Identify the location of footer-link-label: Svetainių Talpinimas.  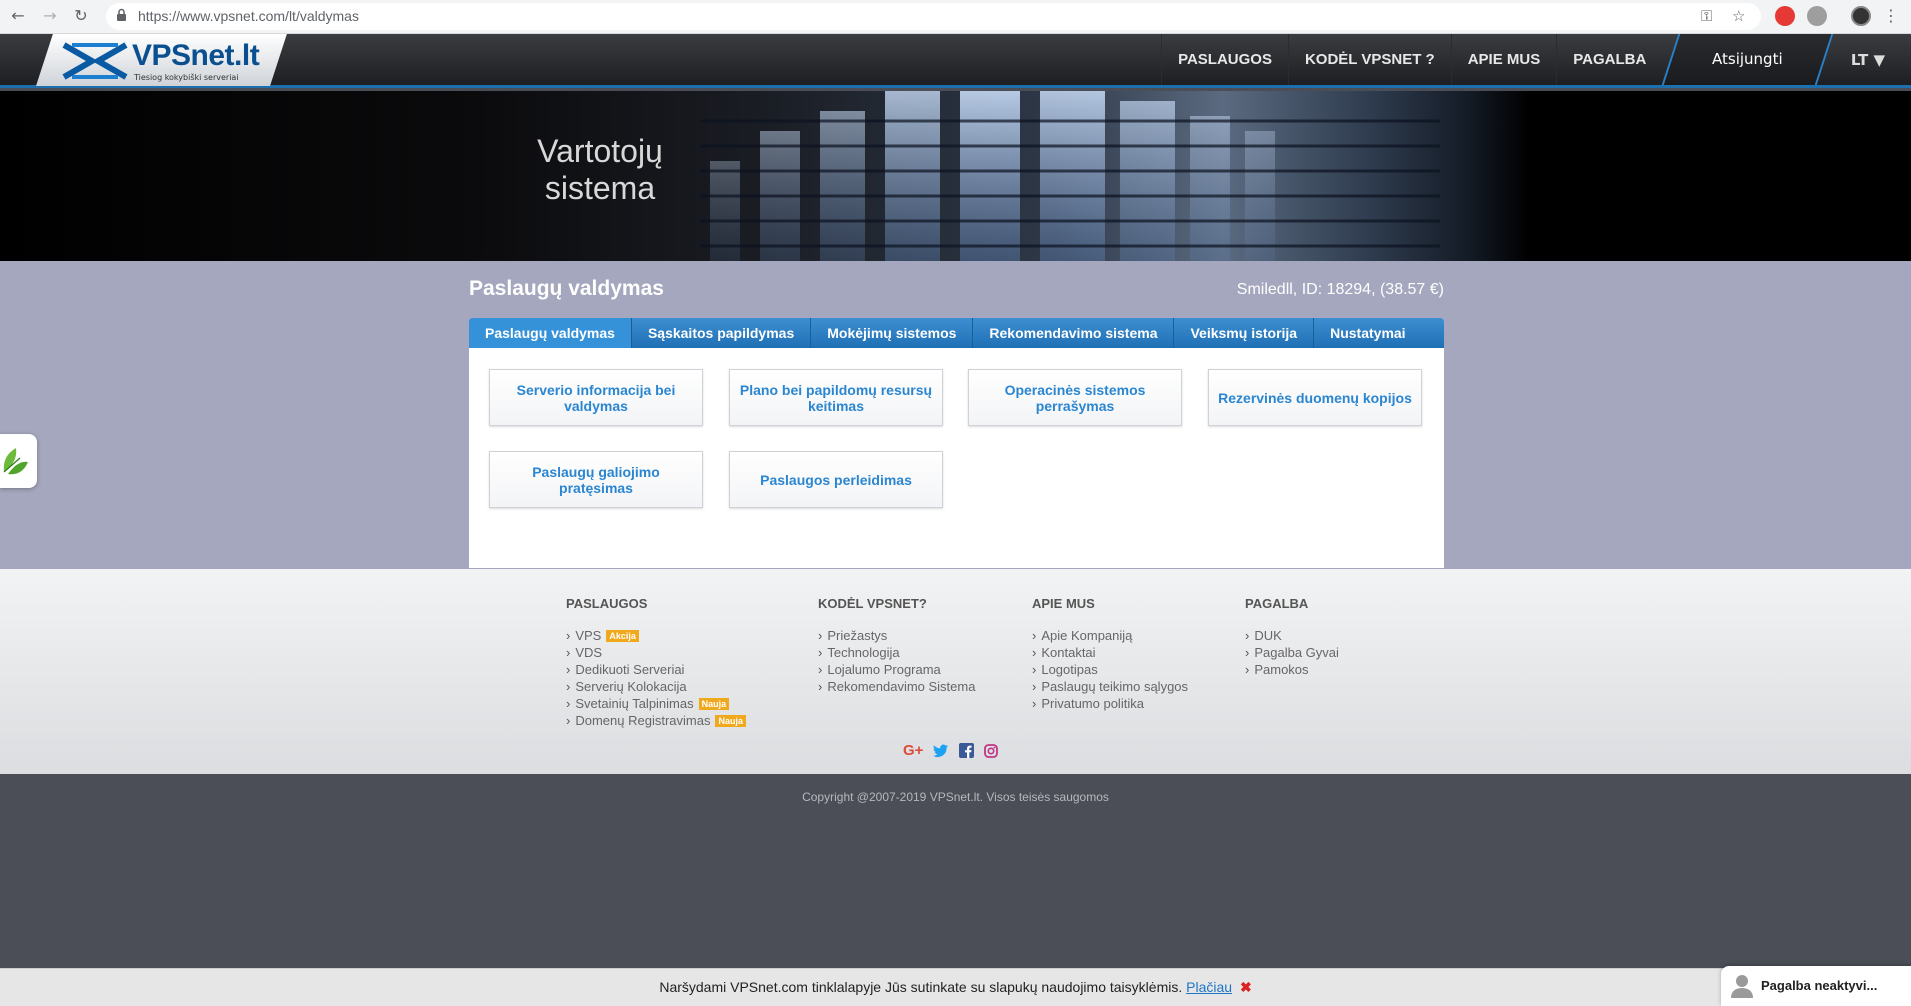
(634, 703).